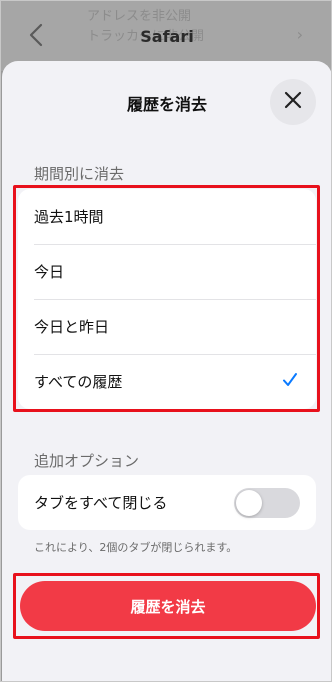 The height and width of the screenshot is (682, 332). I want to click on close-tabs-label: タブをすべて閉じる, so click(101, 503).